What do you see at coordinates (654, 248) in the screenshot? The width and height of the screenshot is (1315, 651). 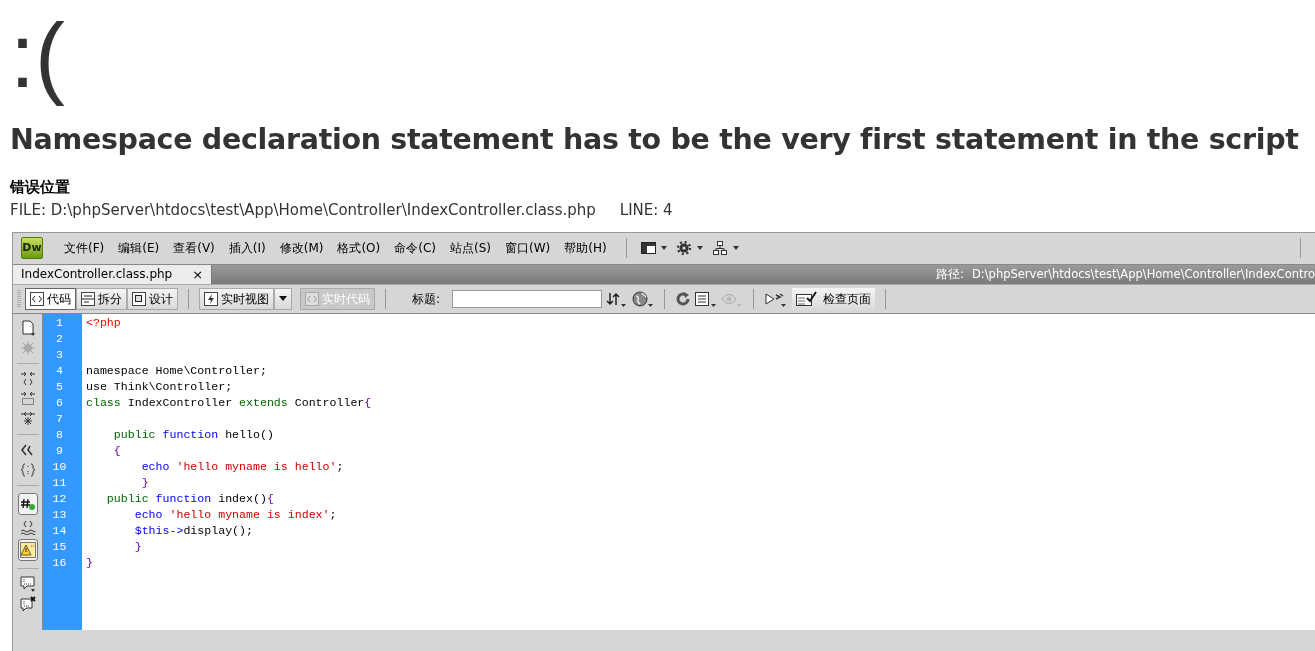 I see `layout-menu-icon` at bounding box center [654, 248].